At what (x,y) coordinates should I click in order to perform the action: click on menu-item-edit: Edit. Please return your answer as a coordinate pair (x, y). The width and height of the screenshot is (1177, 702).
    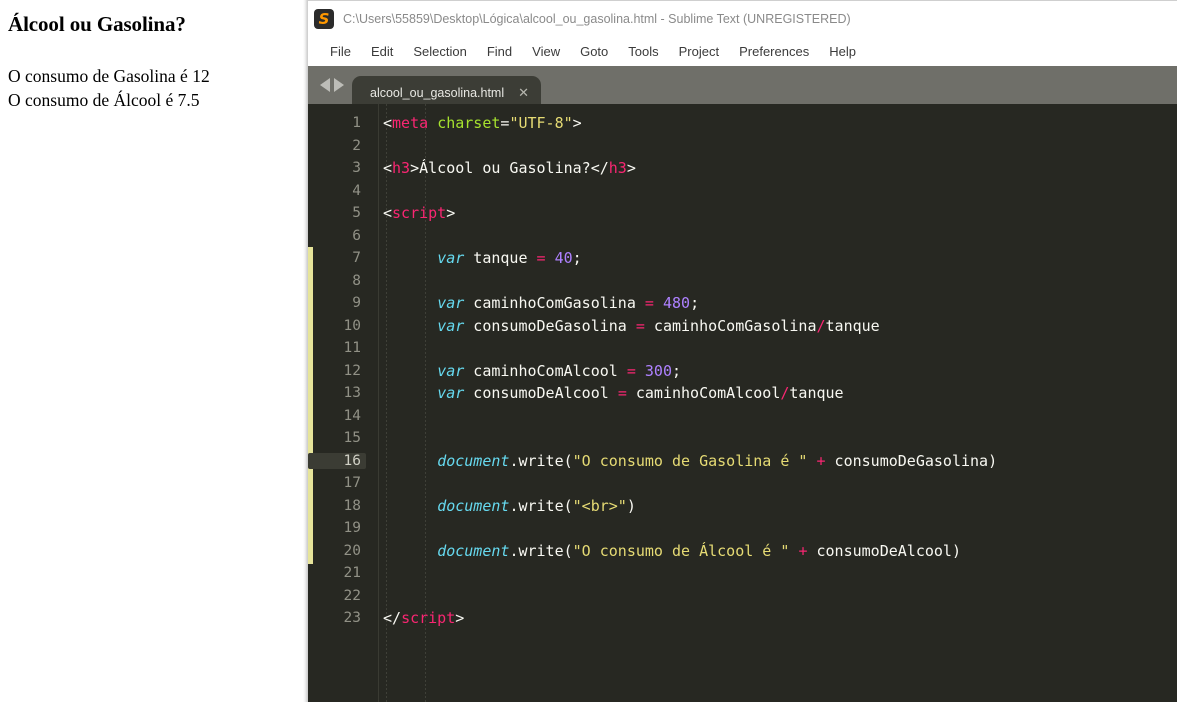
    Looking at the image, I should click on (382, 51).